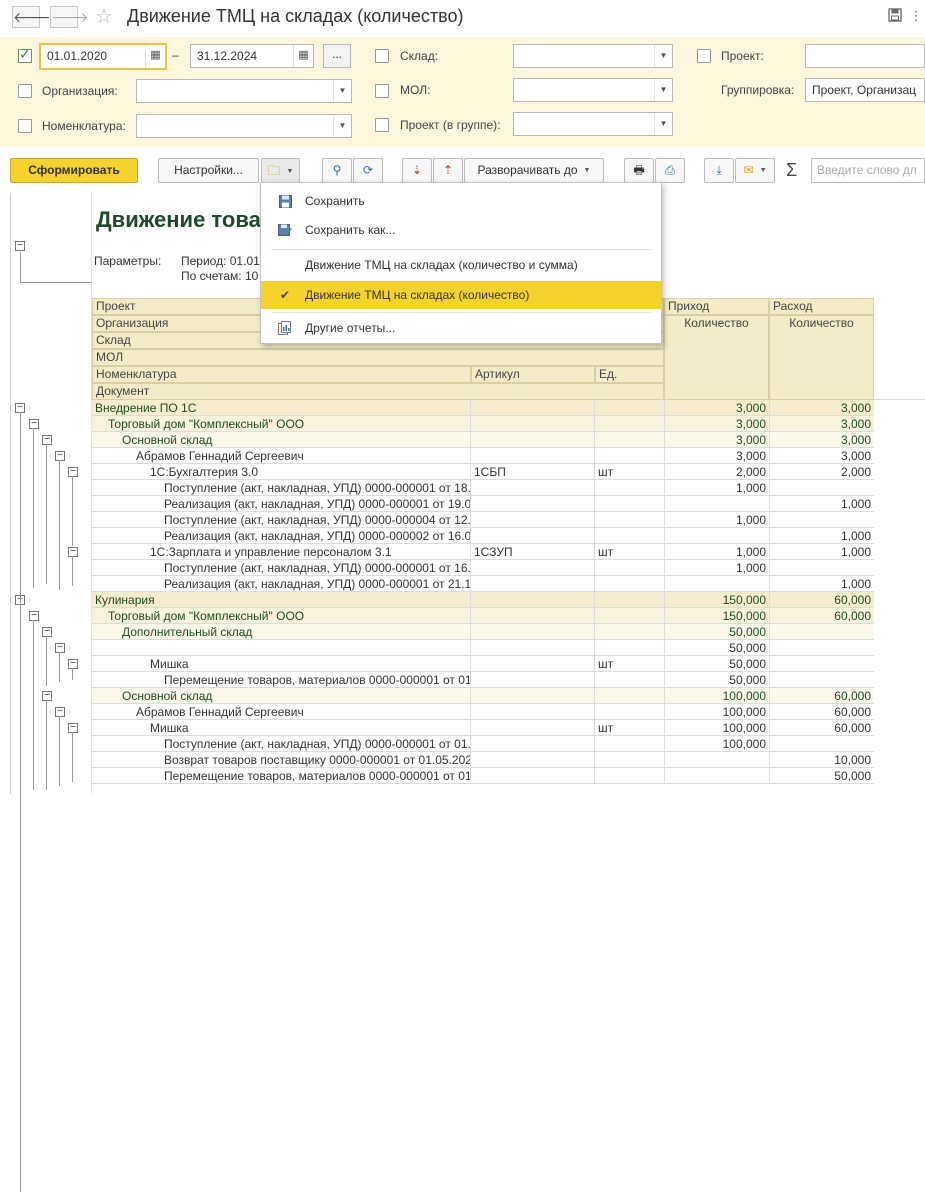 Image resolution: width=925 pixels, height=1192 pixels. I want to click on forward-button: 🡒, so click(69, 17).